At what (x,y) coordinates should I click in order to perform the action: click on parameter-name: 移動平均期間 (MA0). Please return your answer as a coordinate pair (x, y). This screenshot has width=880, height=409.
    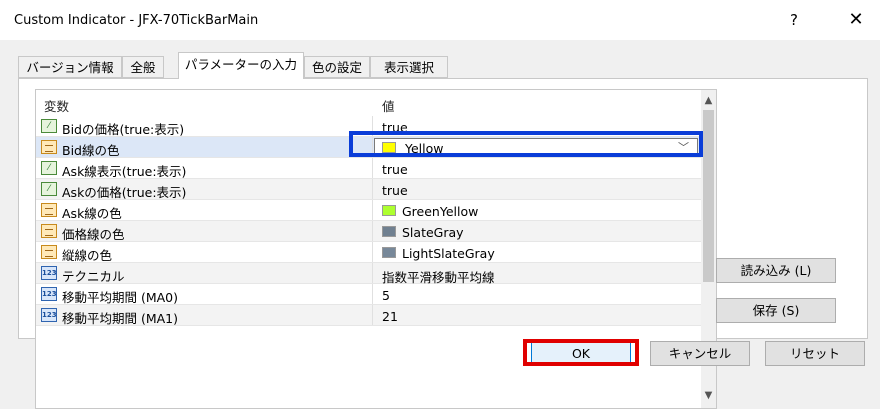
    Looking at the image, I should click on (120, 297).